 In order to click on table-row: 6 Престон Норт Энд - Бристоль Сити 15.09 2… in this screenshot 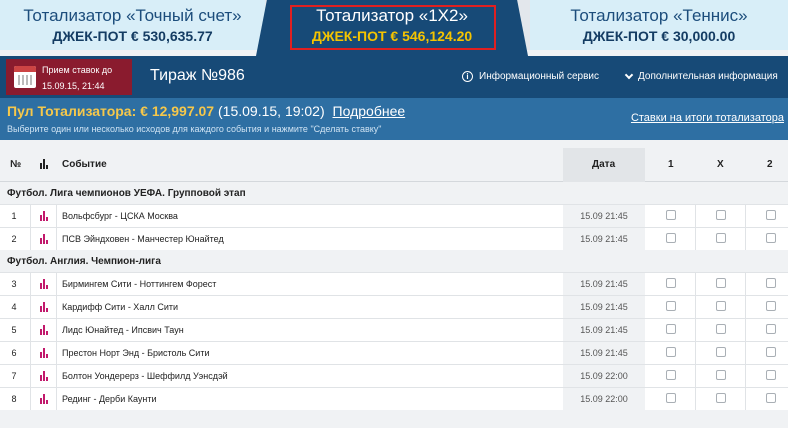, I will do `click(394, 352)`.